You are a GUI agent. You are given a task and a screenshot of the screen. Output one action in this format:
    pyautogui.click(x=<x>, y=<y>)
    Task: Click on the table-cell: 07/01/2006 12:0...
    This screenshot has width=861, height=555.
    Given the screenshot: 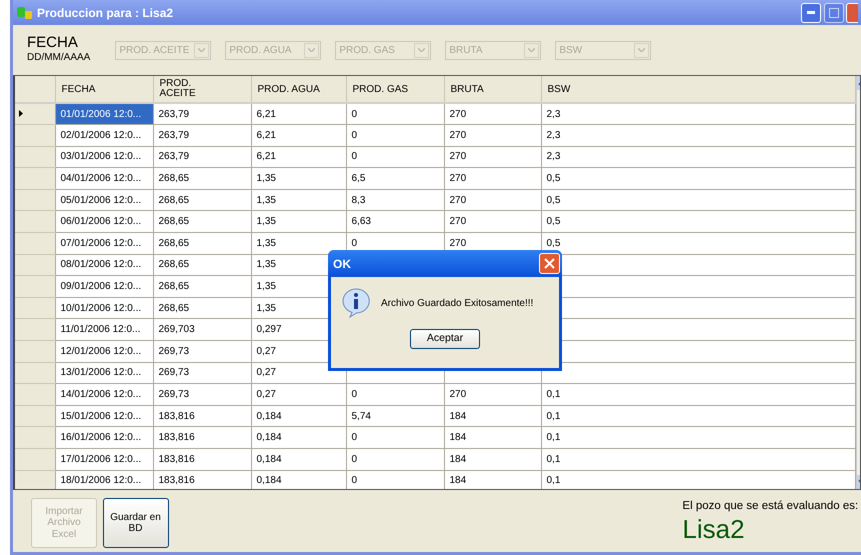 What is the action you would take?
    pyautogui.click(x=104, y=243)
    